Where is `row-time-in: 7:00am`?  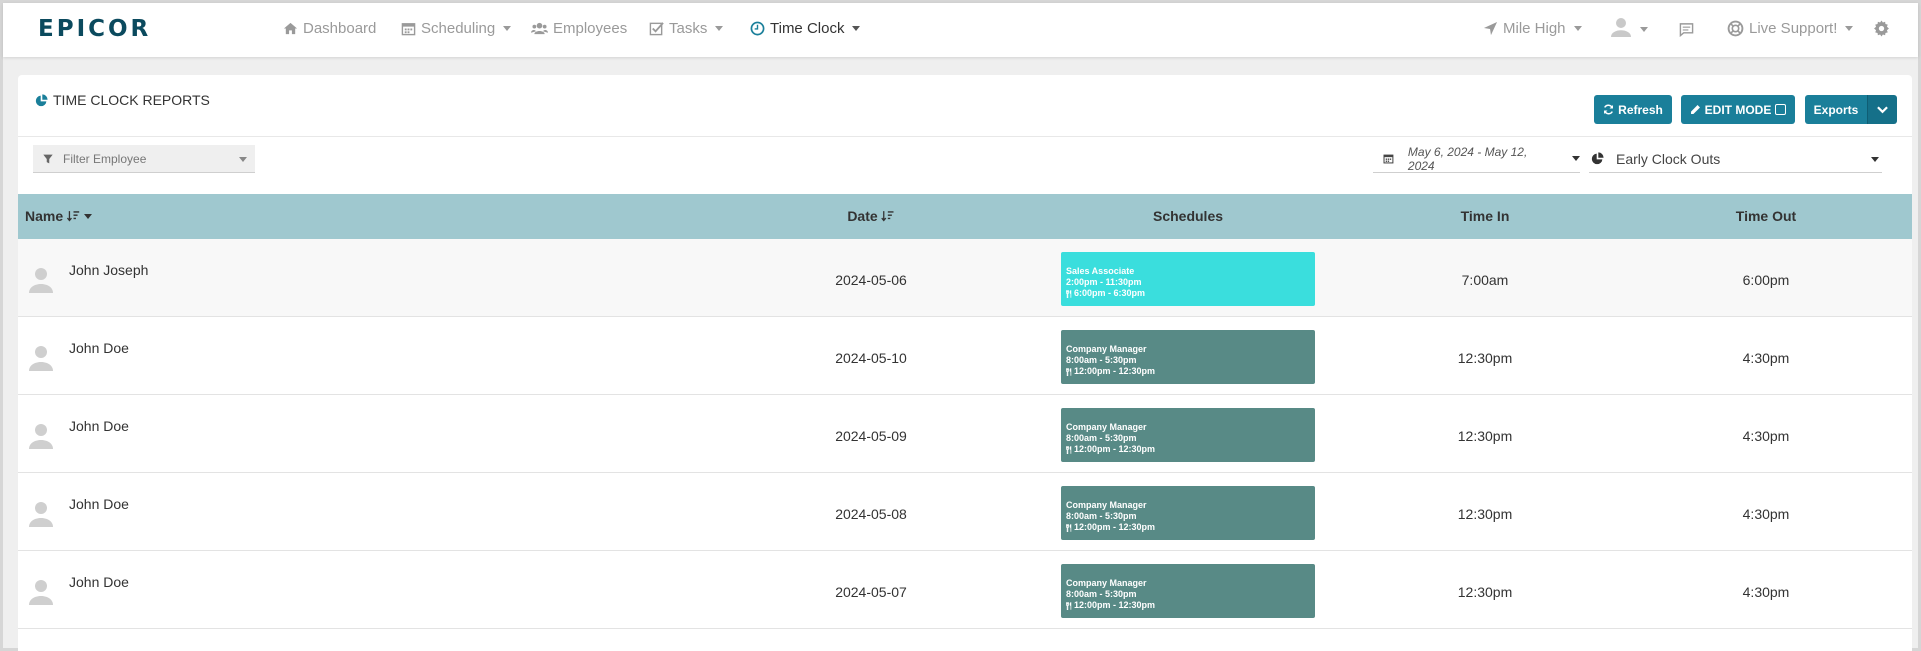 row-time-in: 7:00am is located at coordinates (1485, 280).